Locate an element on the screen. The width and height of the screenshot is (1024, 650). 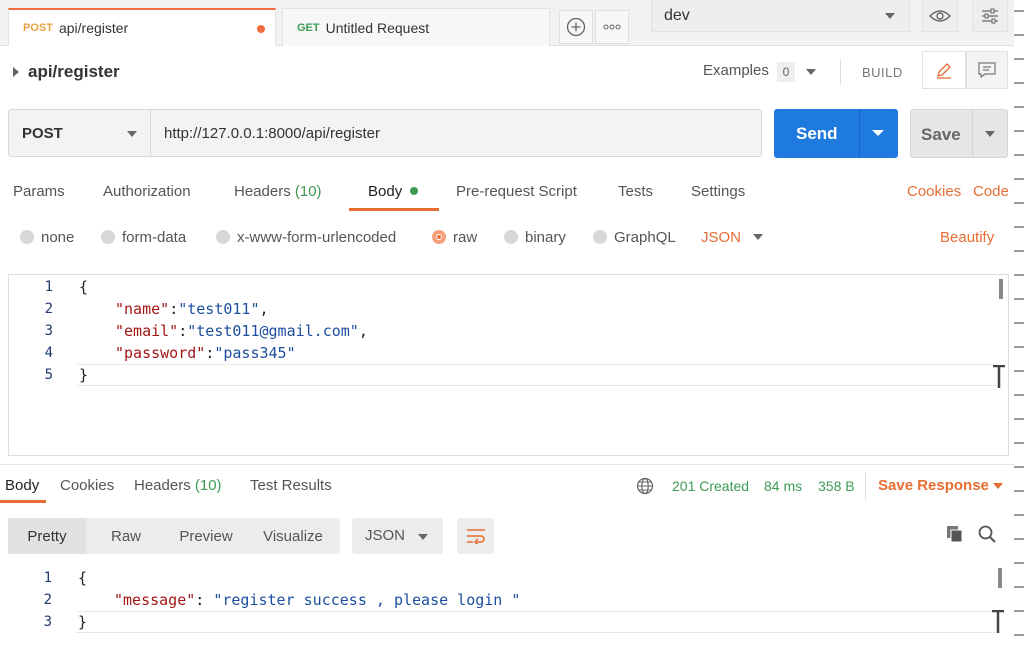
code-line: { is located at coordinates (83, 578).